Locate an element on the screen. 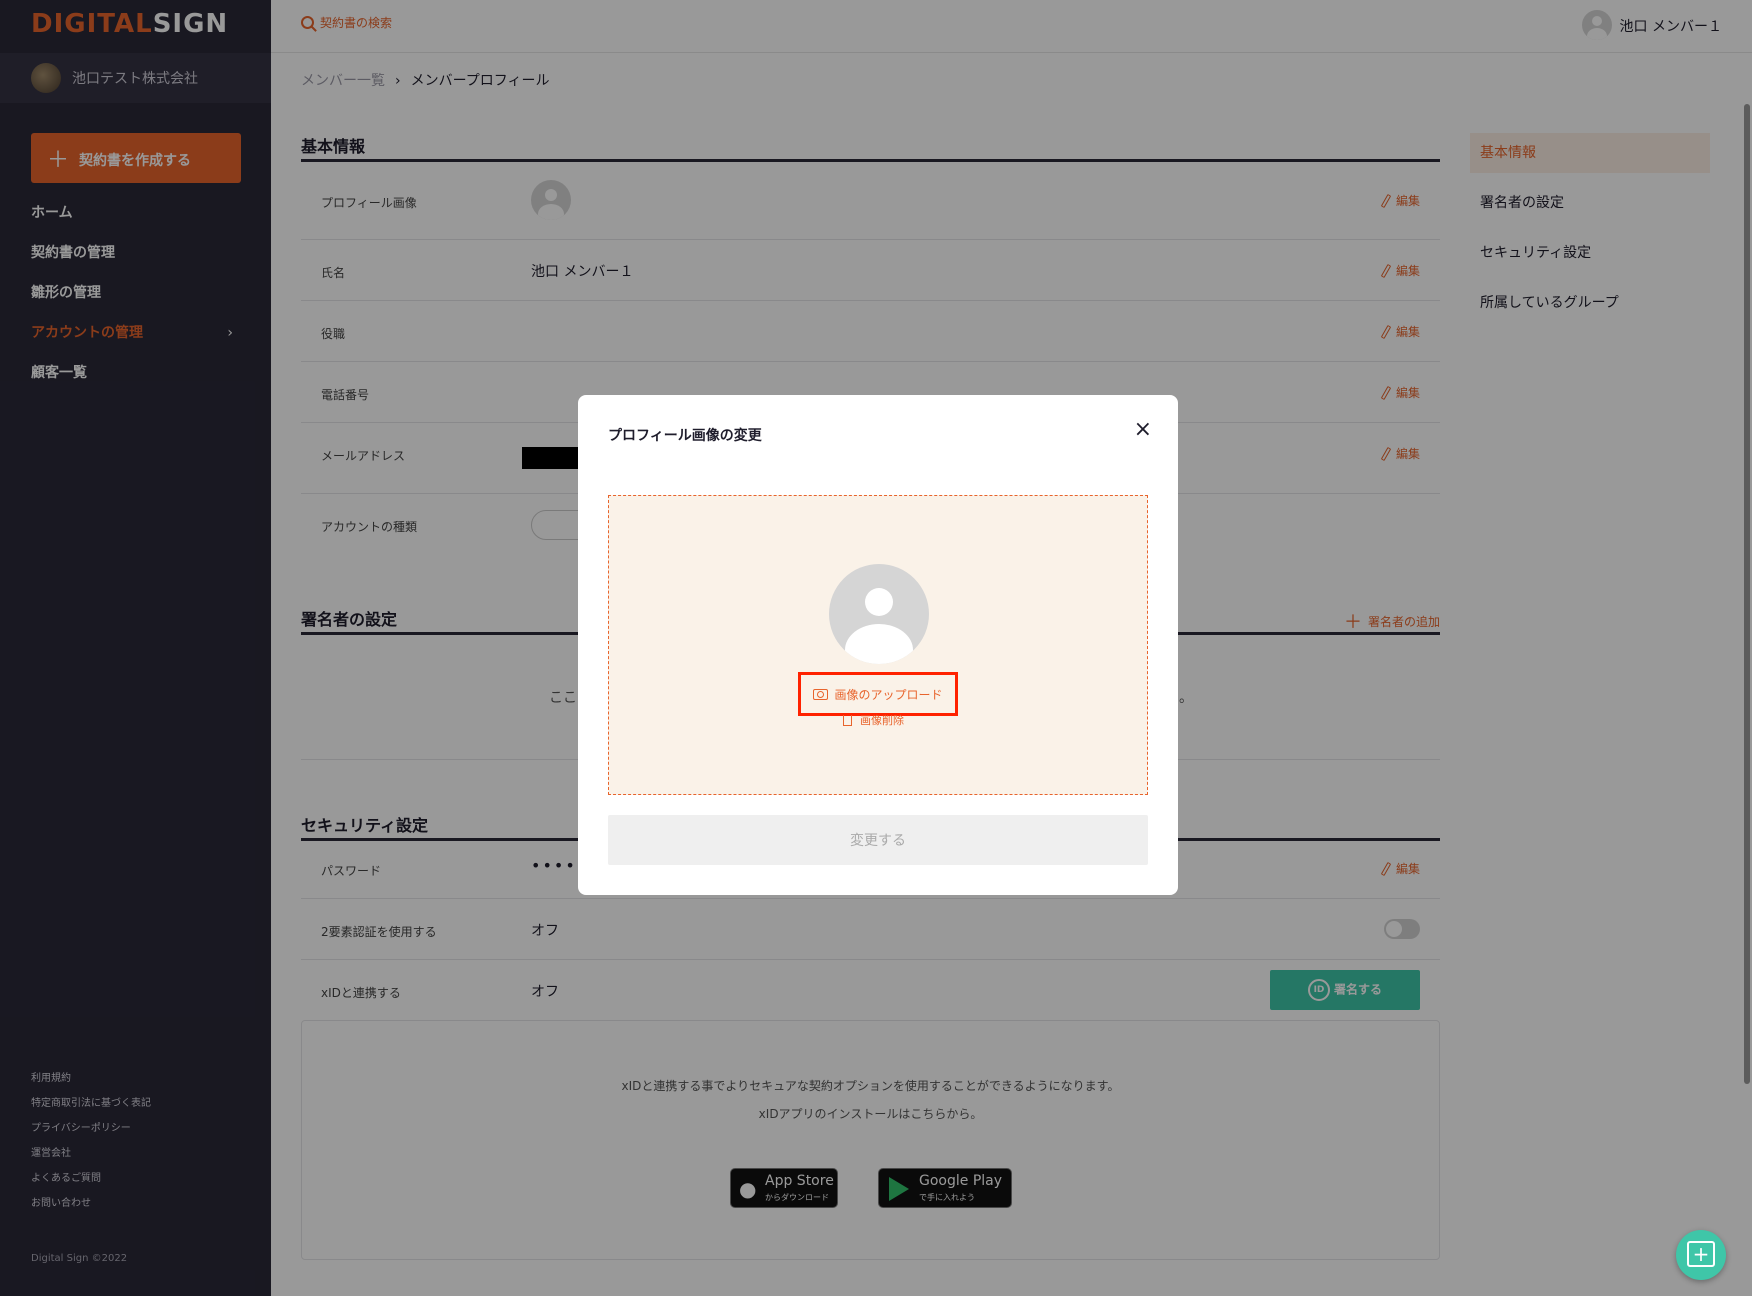 The height and width of the screenshot is (1296, 1752). upload-image-label: 画像のアップロード is located at coordinates (888, 694).